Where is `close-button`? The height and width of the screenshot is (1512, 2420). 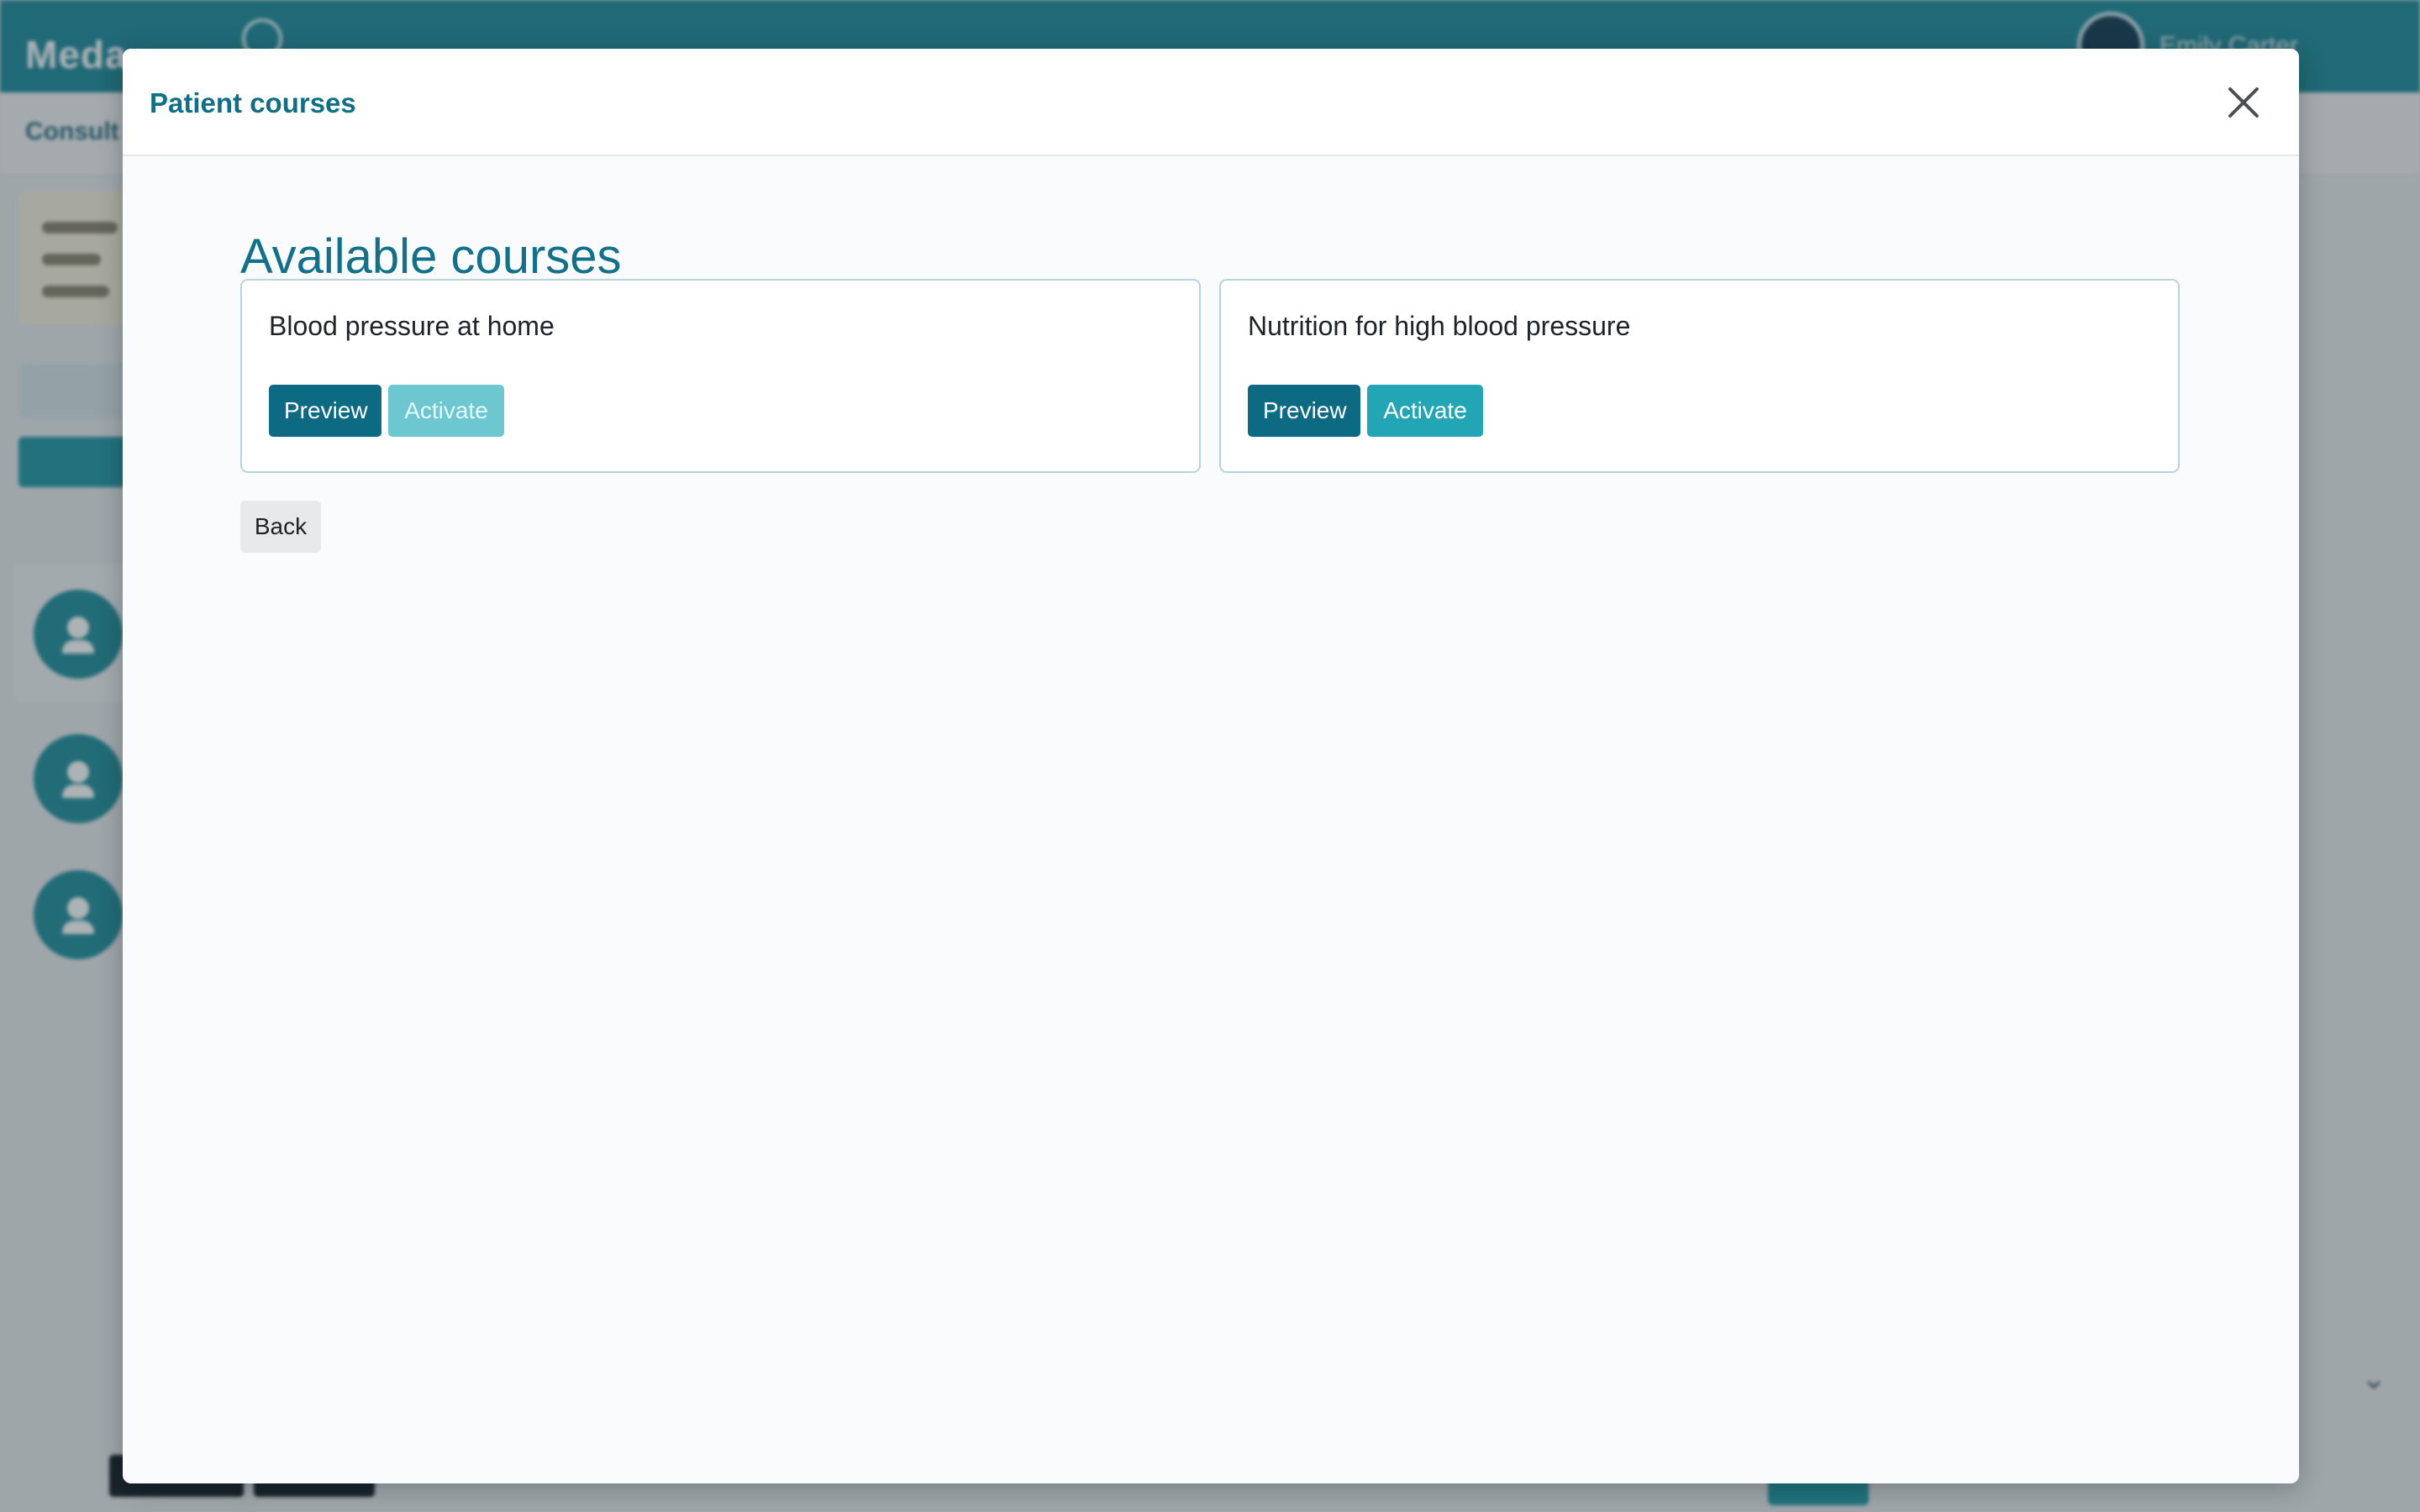 close-button is located at coordinates (2243, 102).